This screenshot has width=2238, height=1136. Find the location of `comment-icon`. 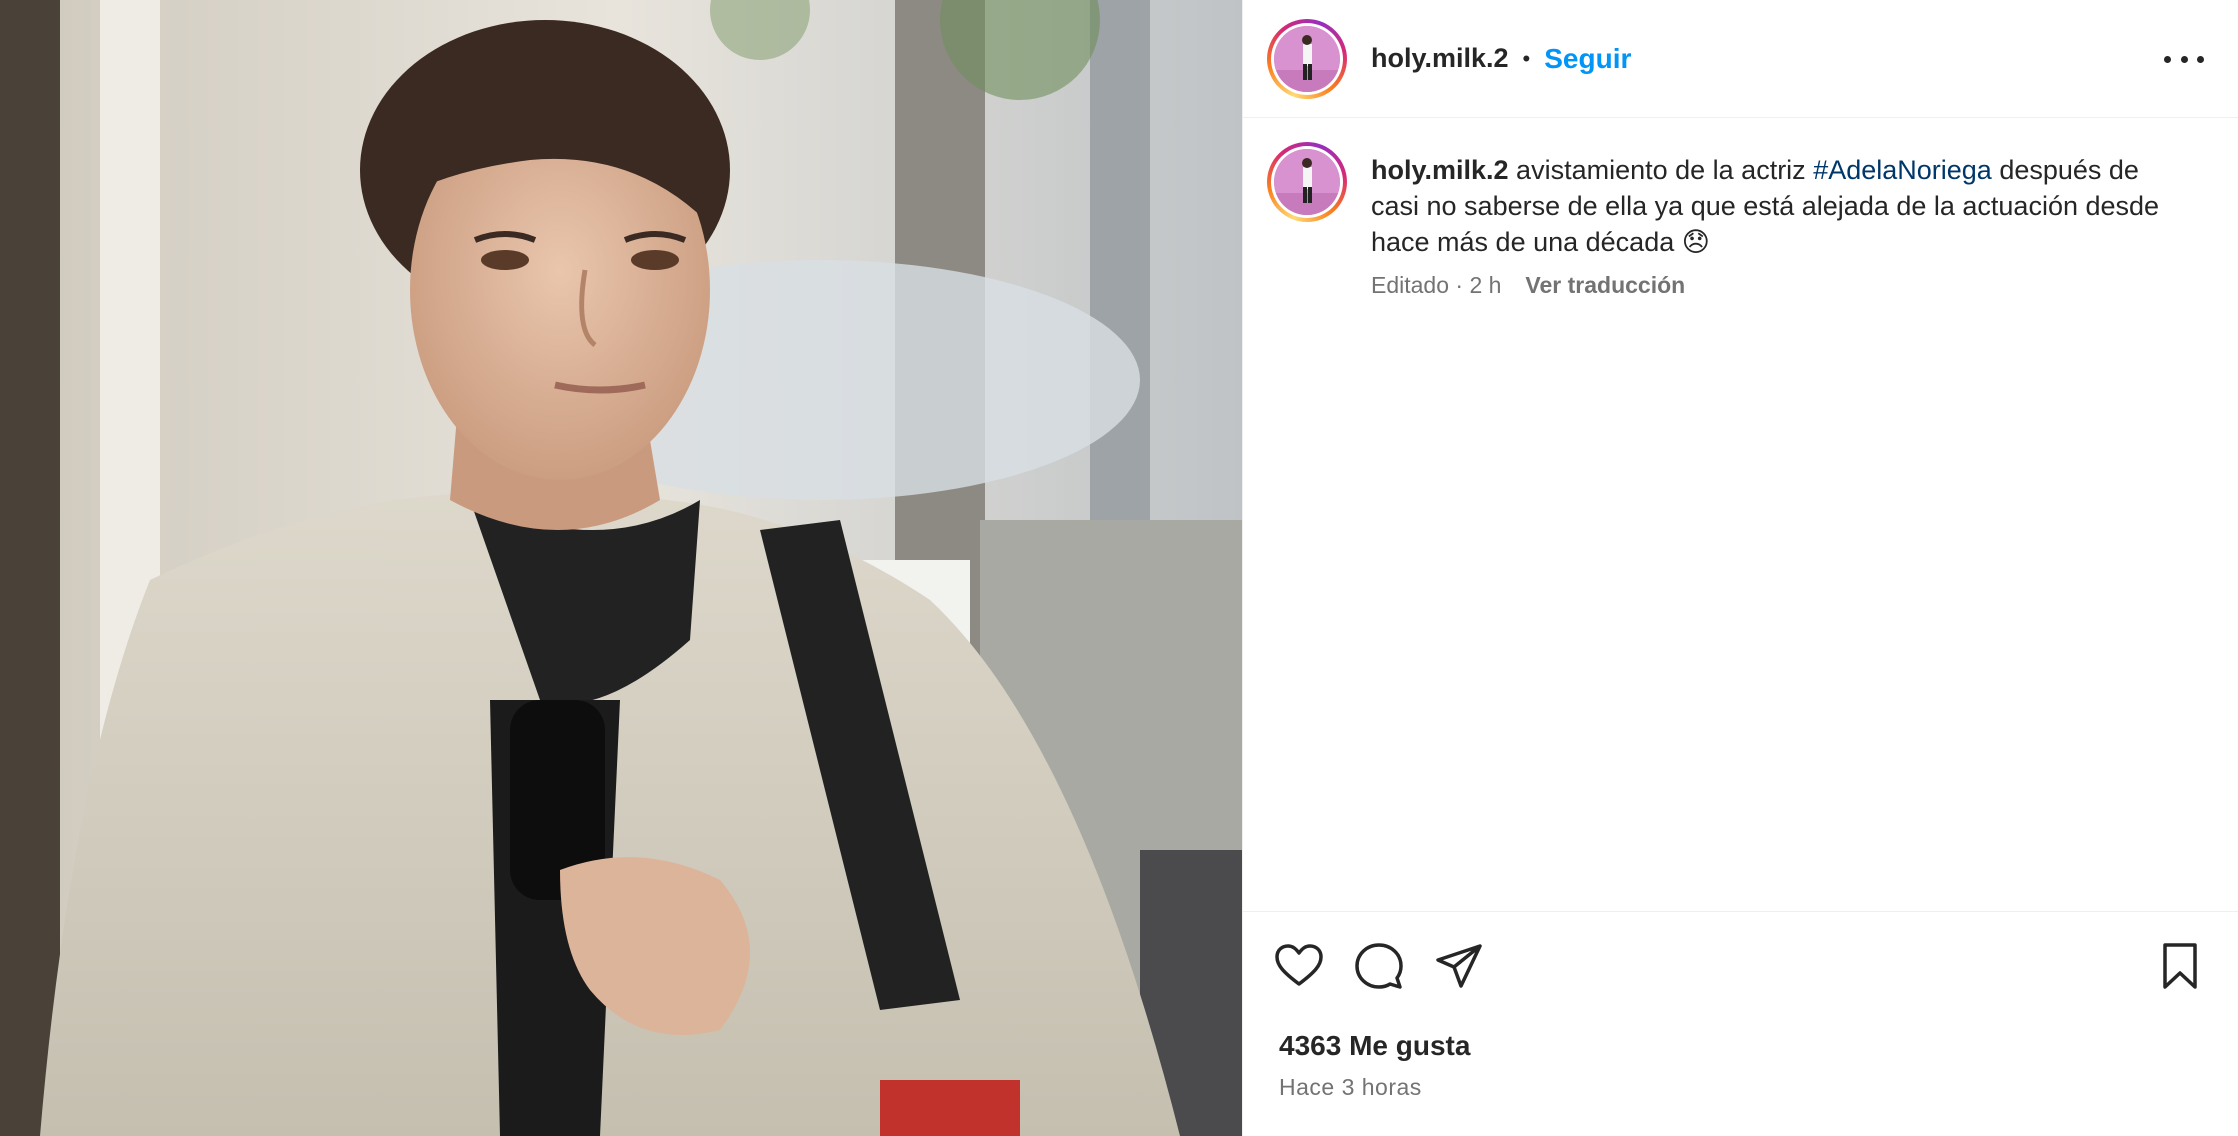

comment-icon is located at coordinates (1379, 966).